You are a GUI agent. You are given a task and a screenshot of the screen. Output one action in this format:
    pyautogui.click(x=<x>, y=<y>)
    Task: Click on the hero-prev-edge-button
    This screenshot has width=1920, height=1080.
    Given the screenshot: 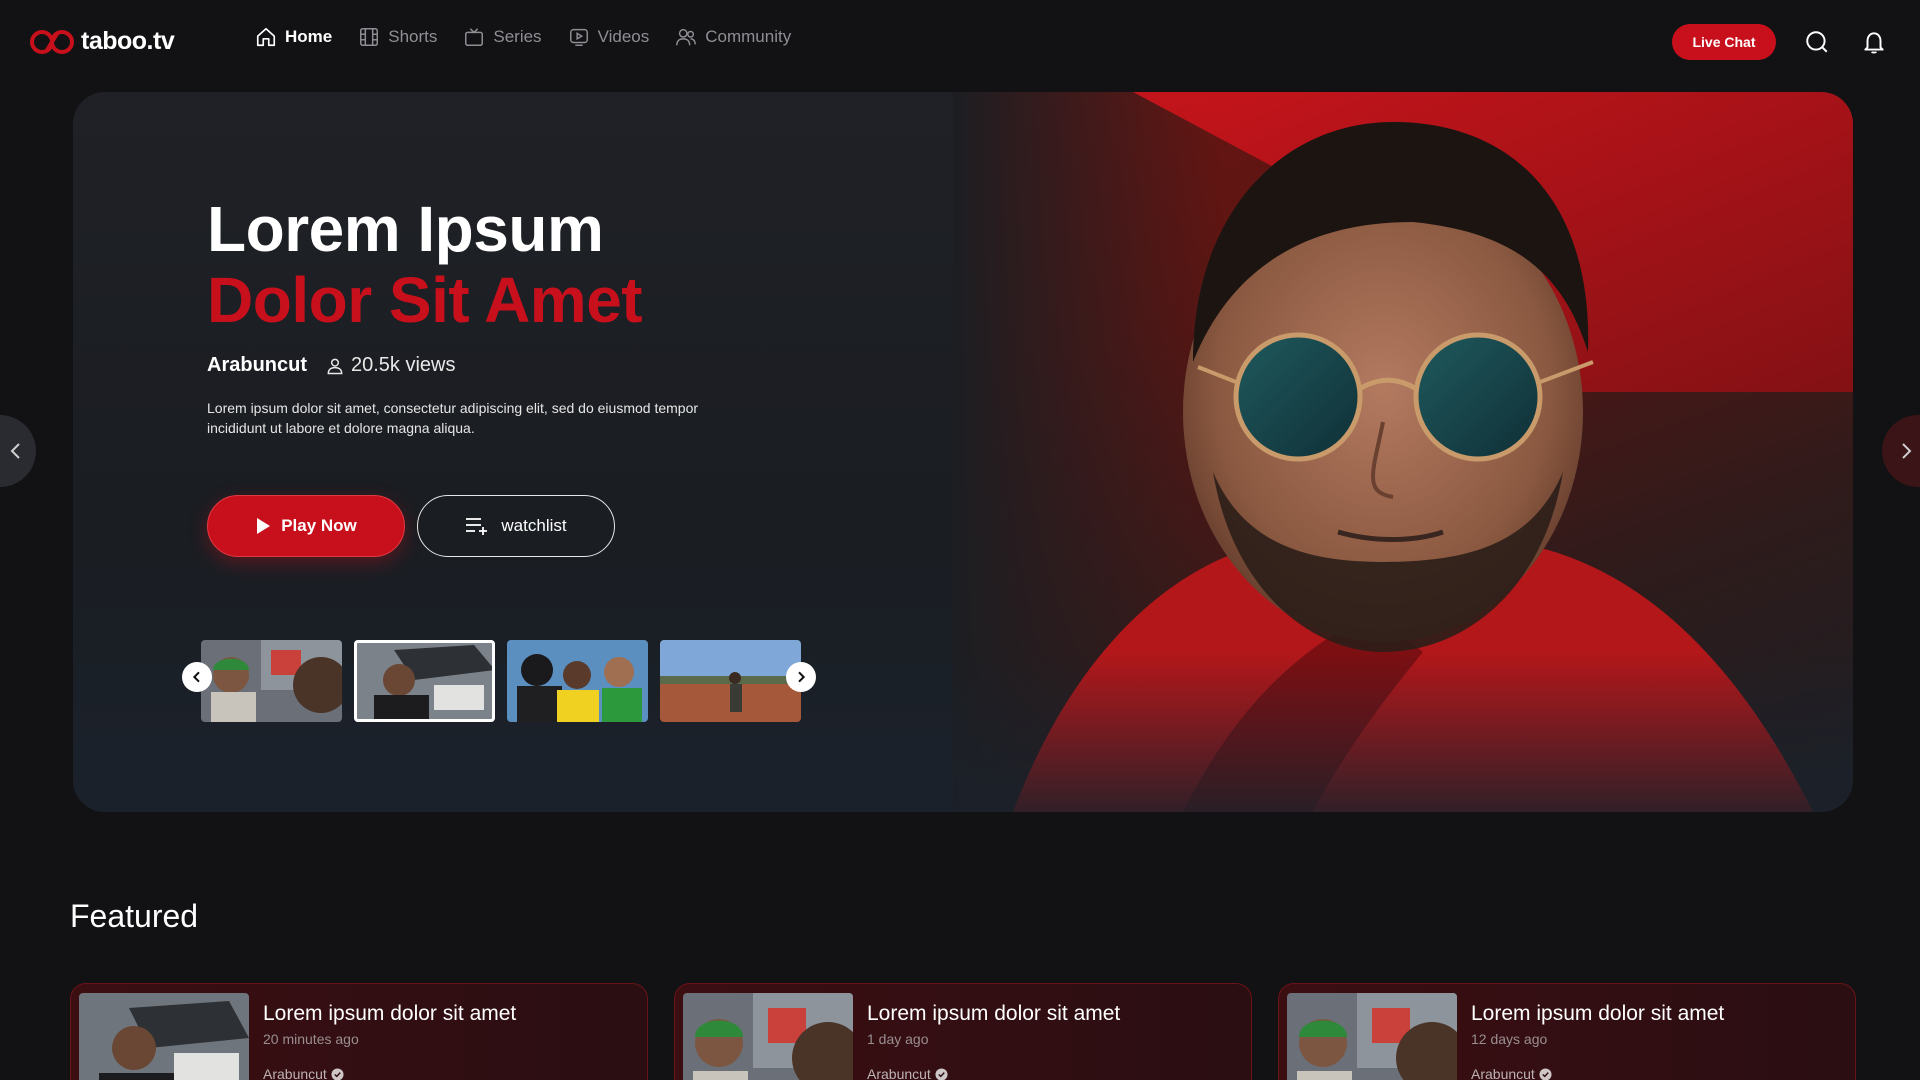 What is the action you would take?
    pyautogui.click(x=18, y=451)
    